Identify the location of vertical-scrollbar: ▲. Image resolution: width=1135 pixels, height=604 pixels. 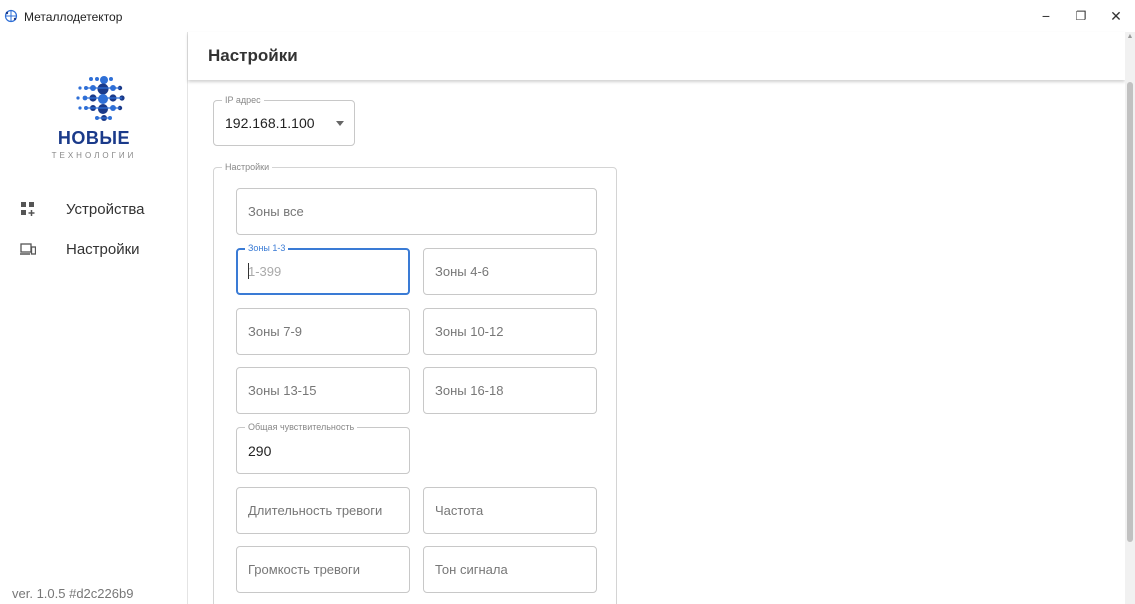
(1130, 318).